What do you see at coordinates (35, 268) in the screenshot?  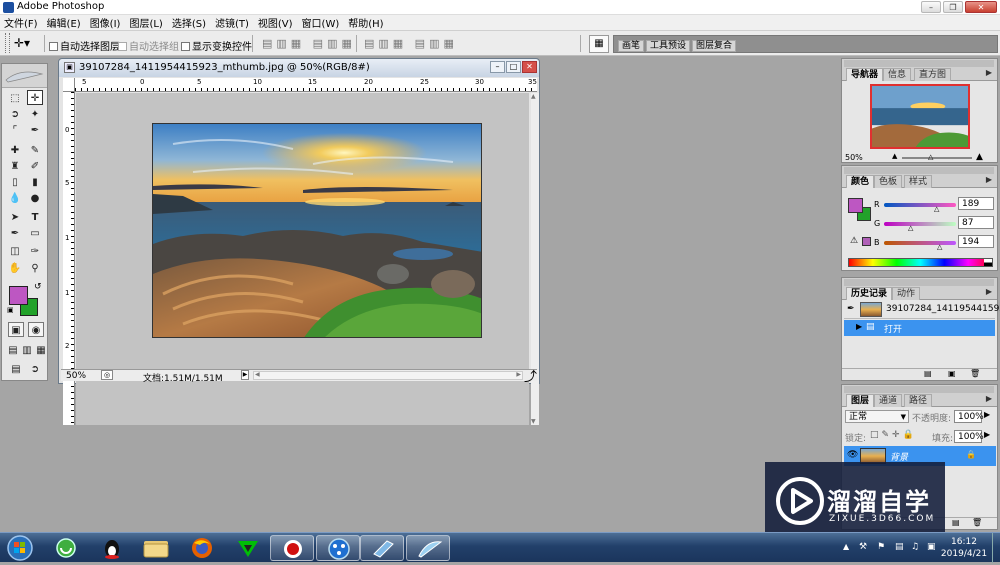 I see `zoom-tool-icon: ⚲` at bounding box center [35, 268].